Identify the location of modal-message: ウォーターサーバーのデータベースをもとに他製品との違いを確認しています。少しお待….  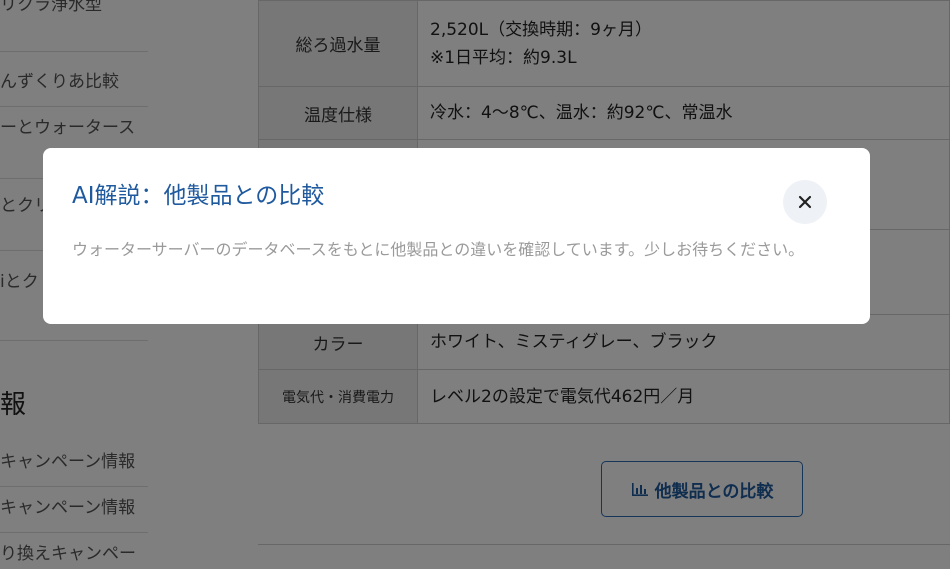
(438, 249).